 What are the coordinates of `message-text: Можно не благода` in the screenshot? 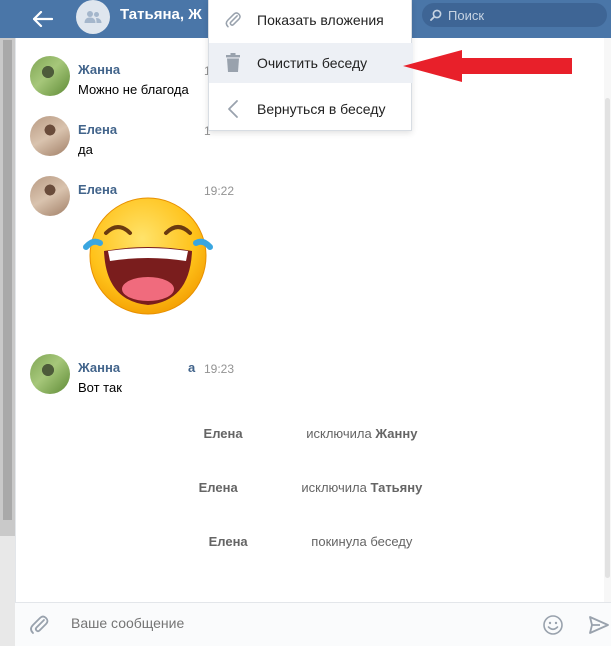 It's located at (133, 89).